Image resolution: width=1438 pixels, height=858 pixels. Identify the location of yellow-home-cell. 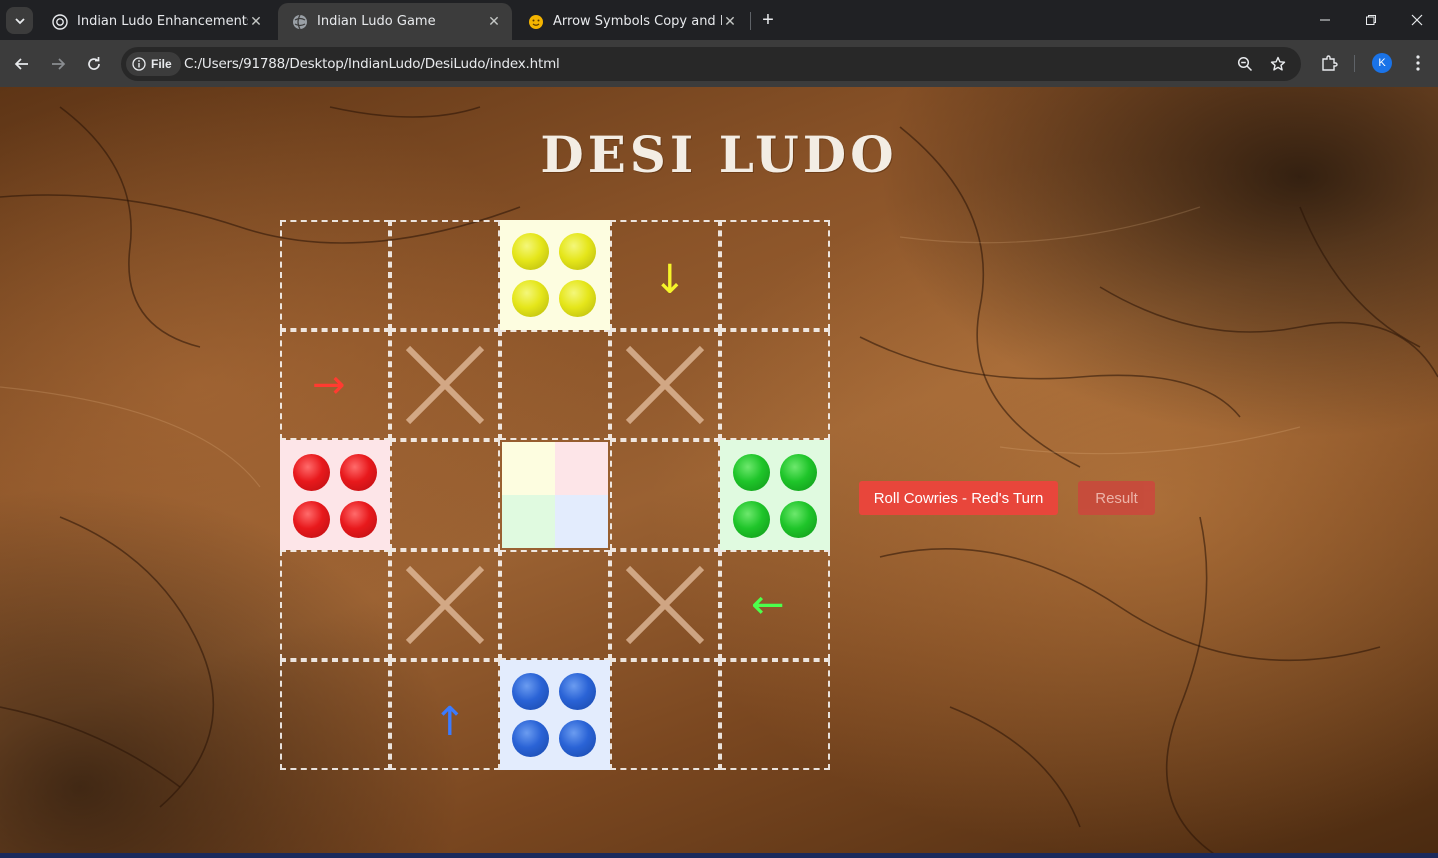
(555, 275).